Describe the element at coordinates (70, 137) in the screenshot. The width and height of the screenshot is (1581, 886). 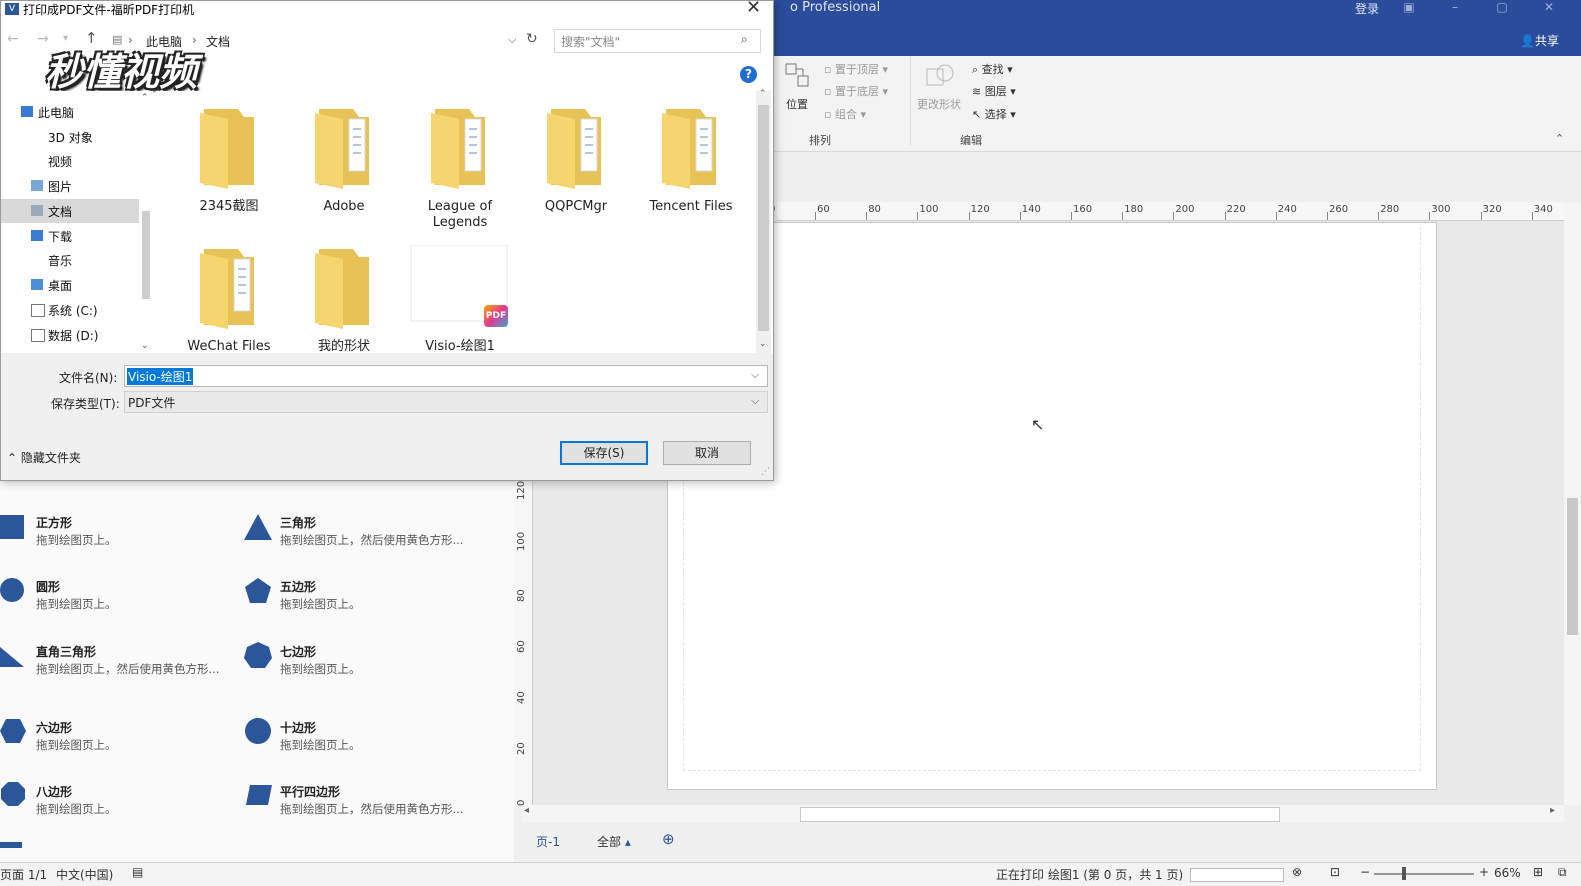
I see `nav-item-3d: 3D 对象` at that location.